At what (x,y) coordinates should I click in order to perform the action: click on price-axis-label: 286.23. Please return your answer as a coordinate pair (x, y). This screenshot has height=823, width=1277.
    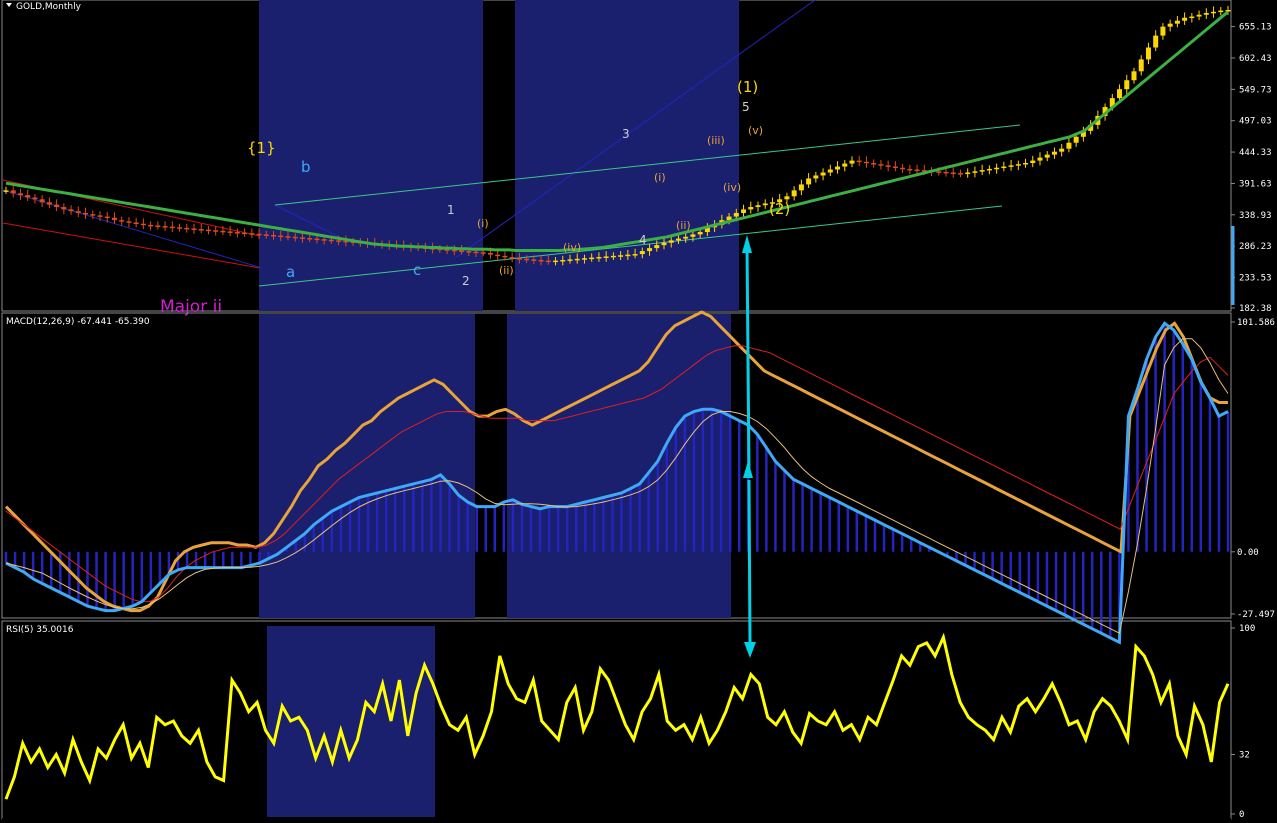
    Looking at the image, I should click on (1255, 247).